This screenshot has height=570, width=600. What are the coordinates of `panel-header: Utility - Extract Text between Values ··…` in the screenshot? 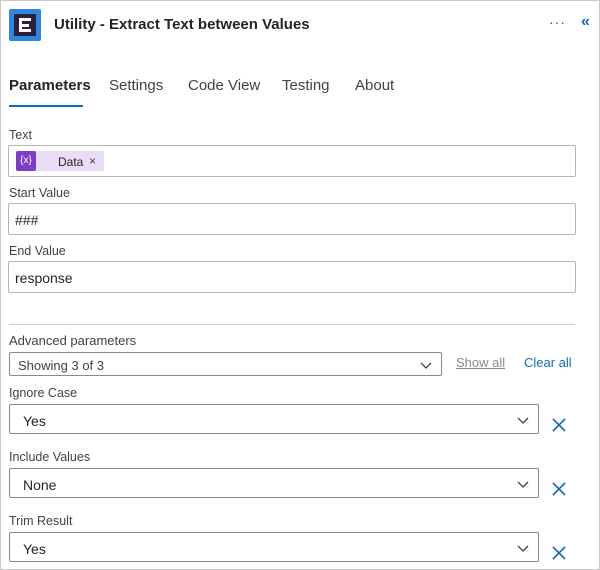 It's located at (300, 27).